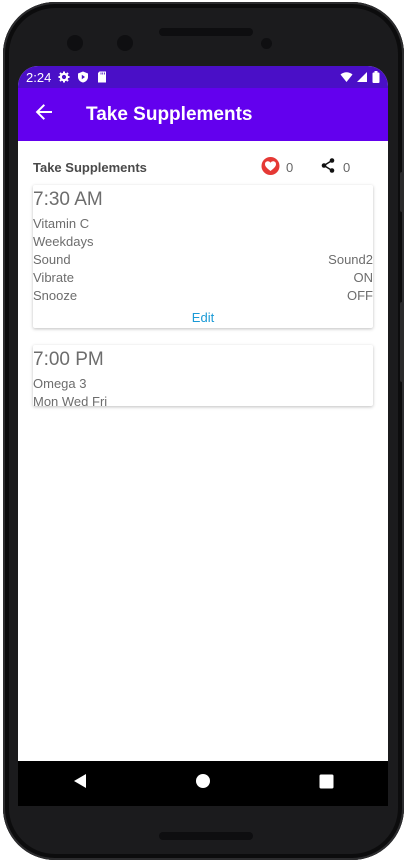  Describe the element at coordinates (203, 242) in the screenshot. I see `alarm-days: Weekdays` at that location.